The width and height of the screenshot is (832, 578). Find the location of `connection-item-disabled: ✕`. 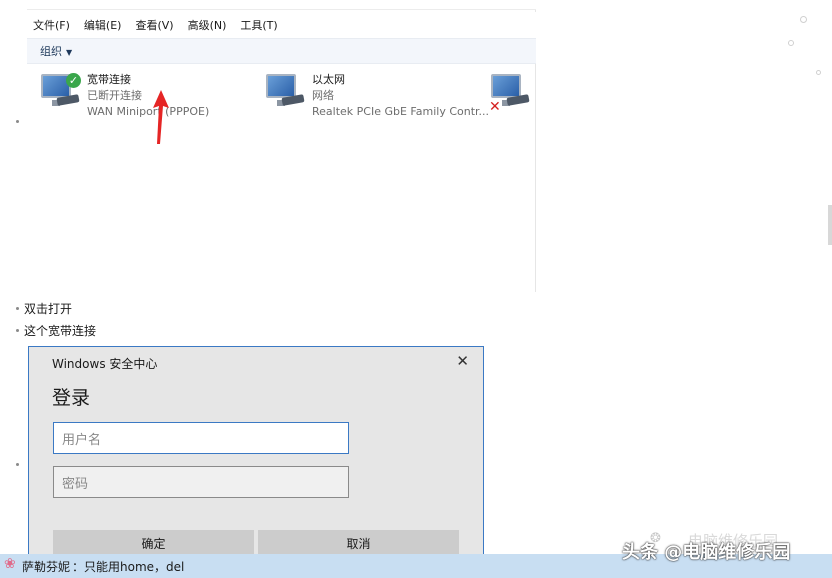

connection-item-disabled: ✕ is located at coordinates (511, 94).